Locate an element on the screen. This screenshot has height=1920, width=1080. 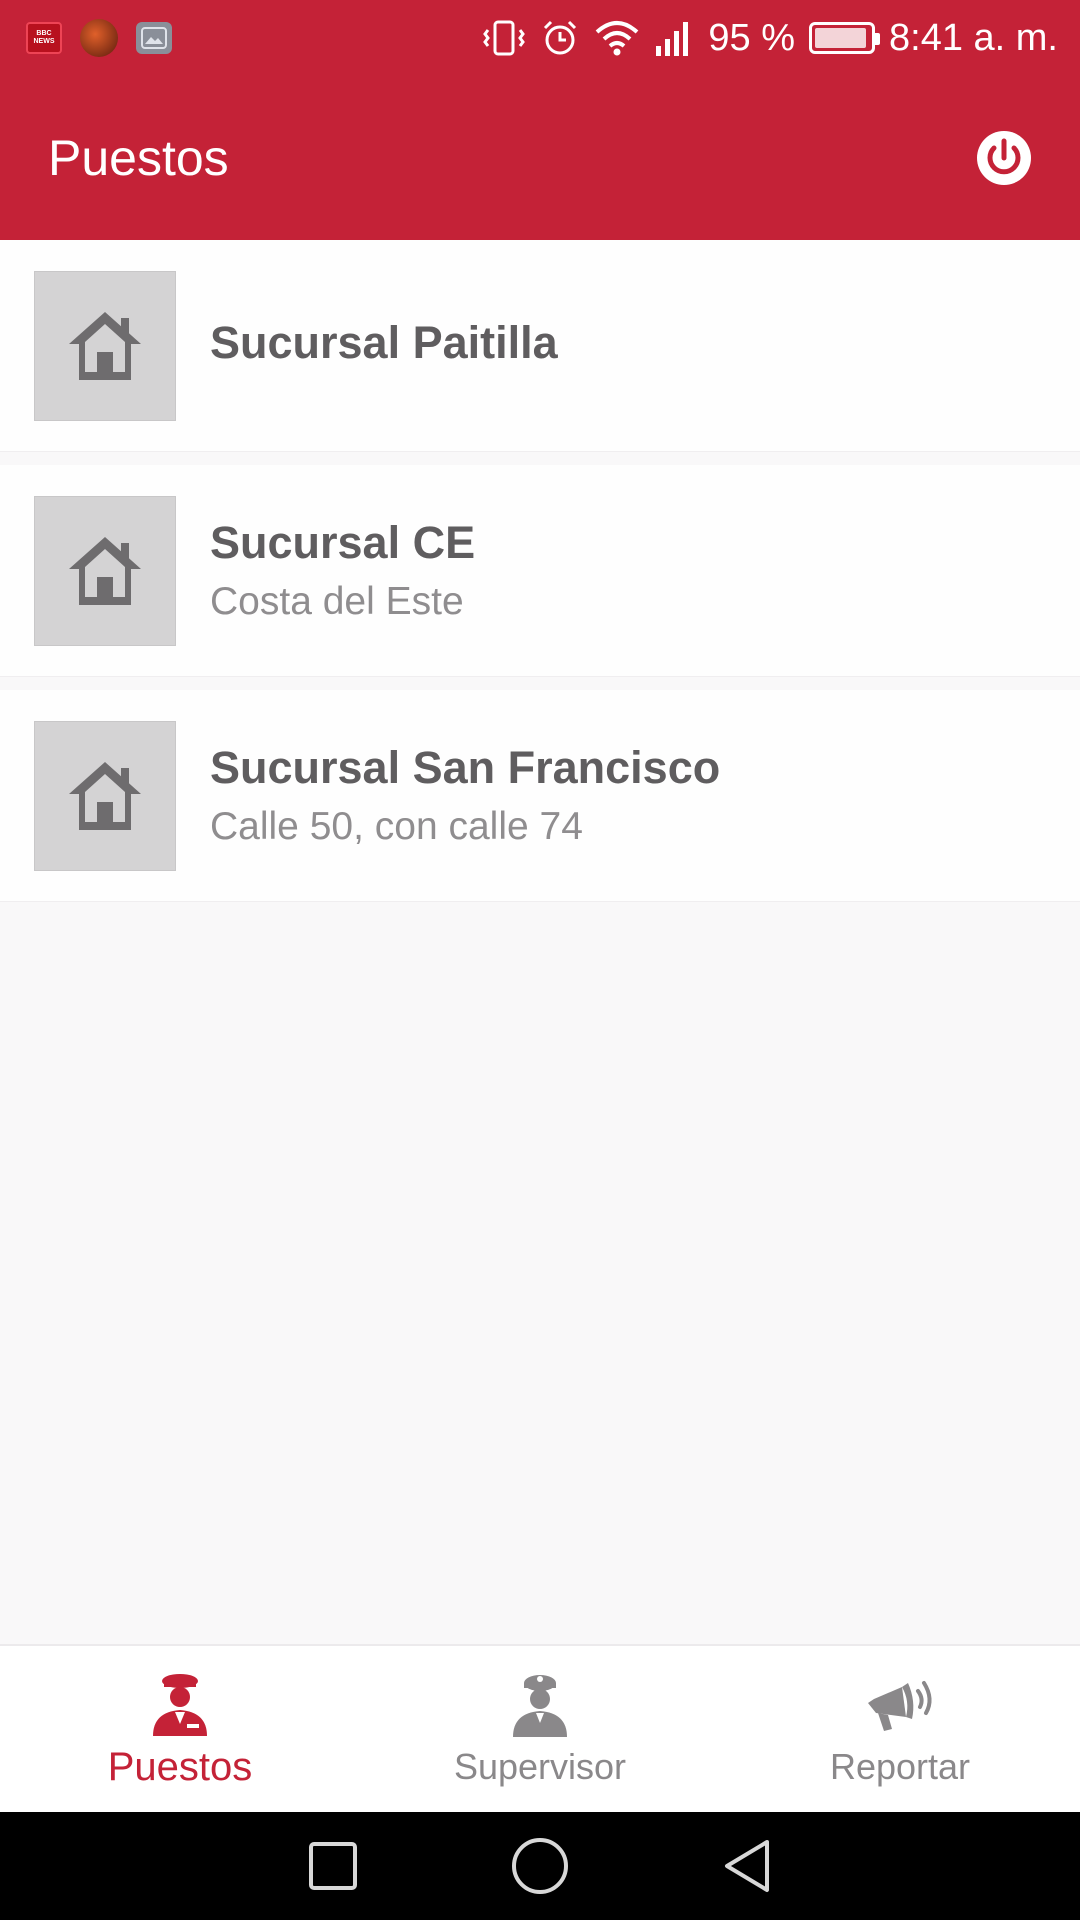
signal-icon is located at coordinates (674, 38).